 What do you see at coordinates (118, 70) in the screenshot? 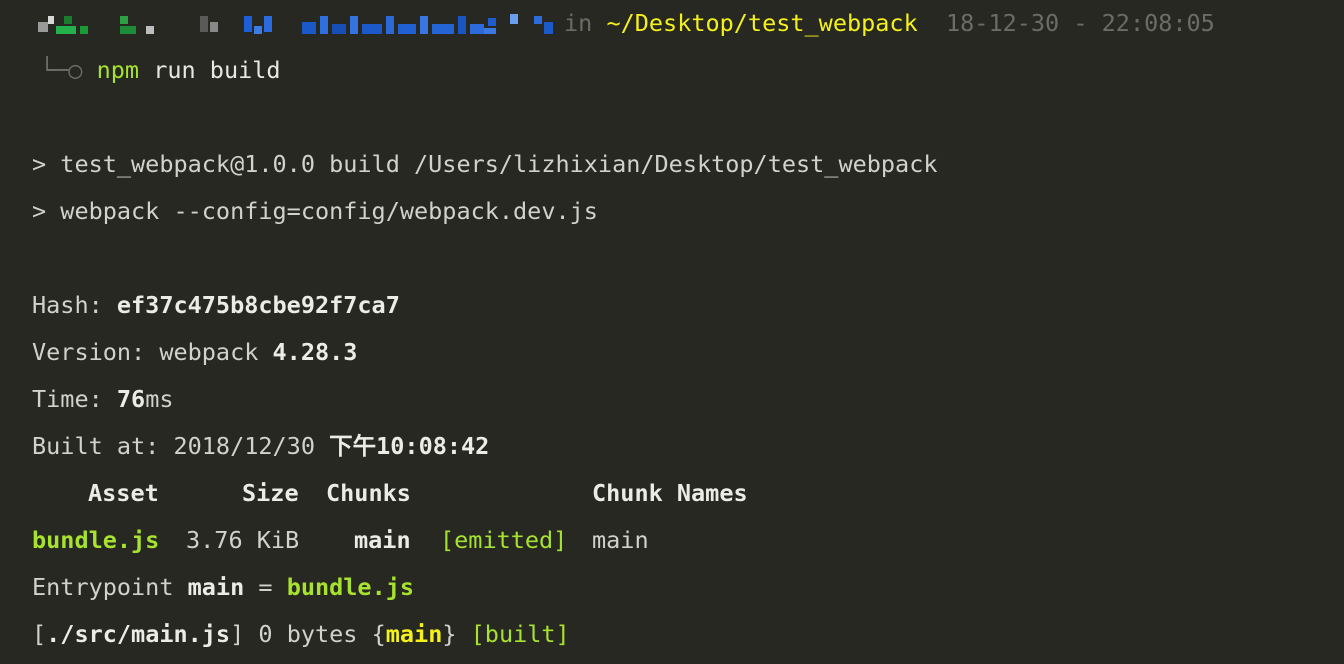
I see `command-npm: npm` at bounding box center [118, 70].